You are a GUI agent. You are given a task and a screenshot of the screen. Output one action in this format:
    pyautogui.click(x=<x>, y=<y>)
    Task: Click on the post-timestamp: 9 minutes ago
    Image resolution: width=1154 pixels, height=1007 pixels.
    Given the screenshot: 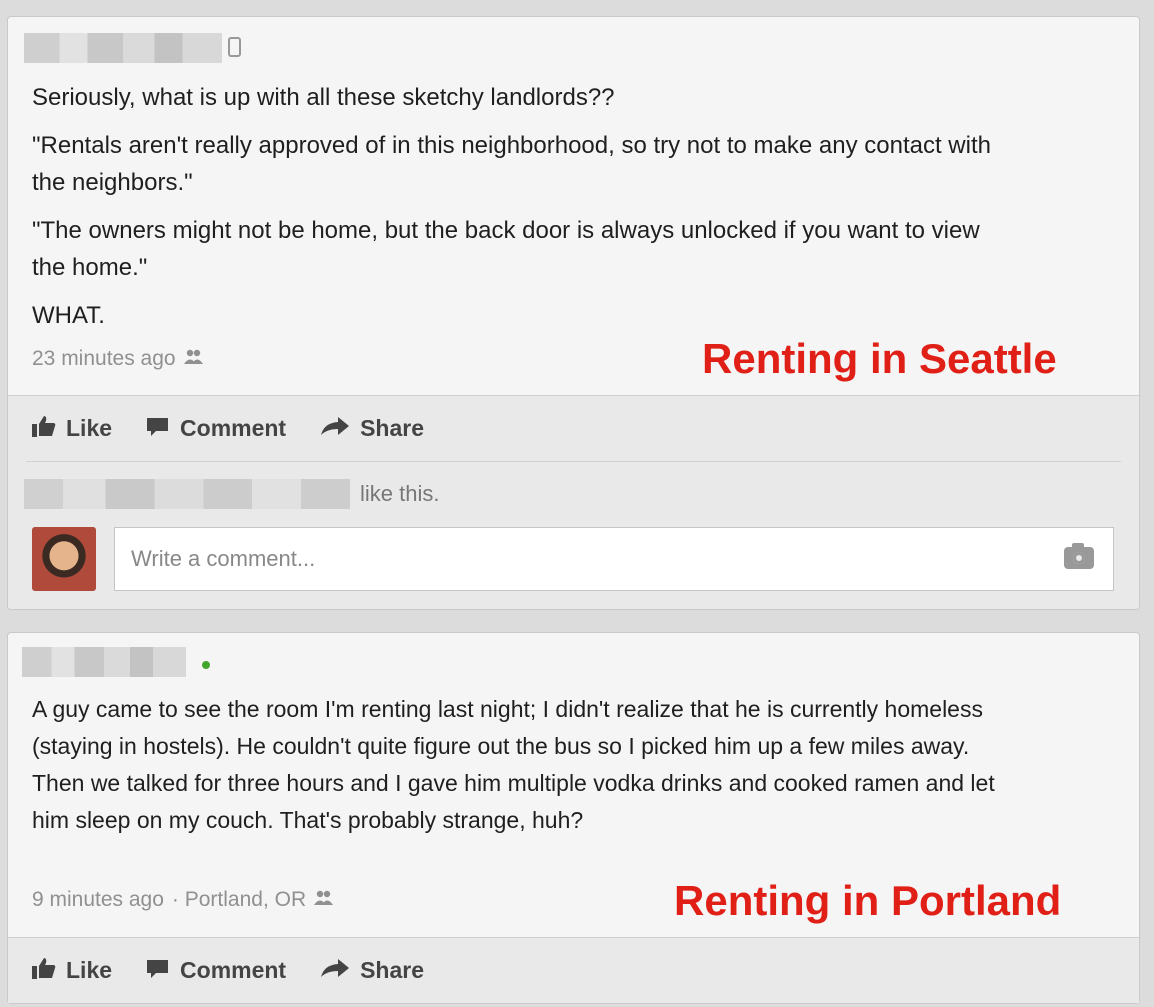 What is the action you would take?
    pyautogui.click(x=98, y=900)
    